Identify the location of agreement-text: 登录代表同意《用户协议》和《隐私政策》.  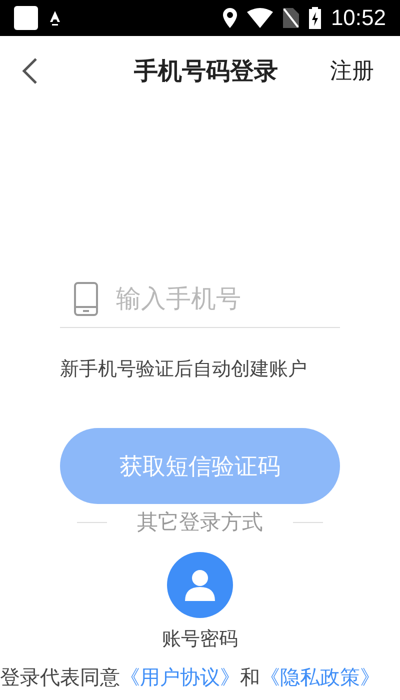
(190, 677).